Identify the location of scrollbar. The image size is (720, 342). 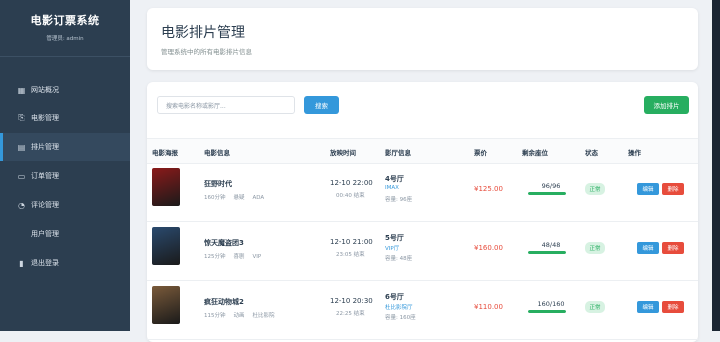
(716, 165).